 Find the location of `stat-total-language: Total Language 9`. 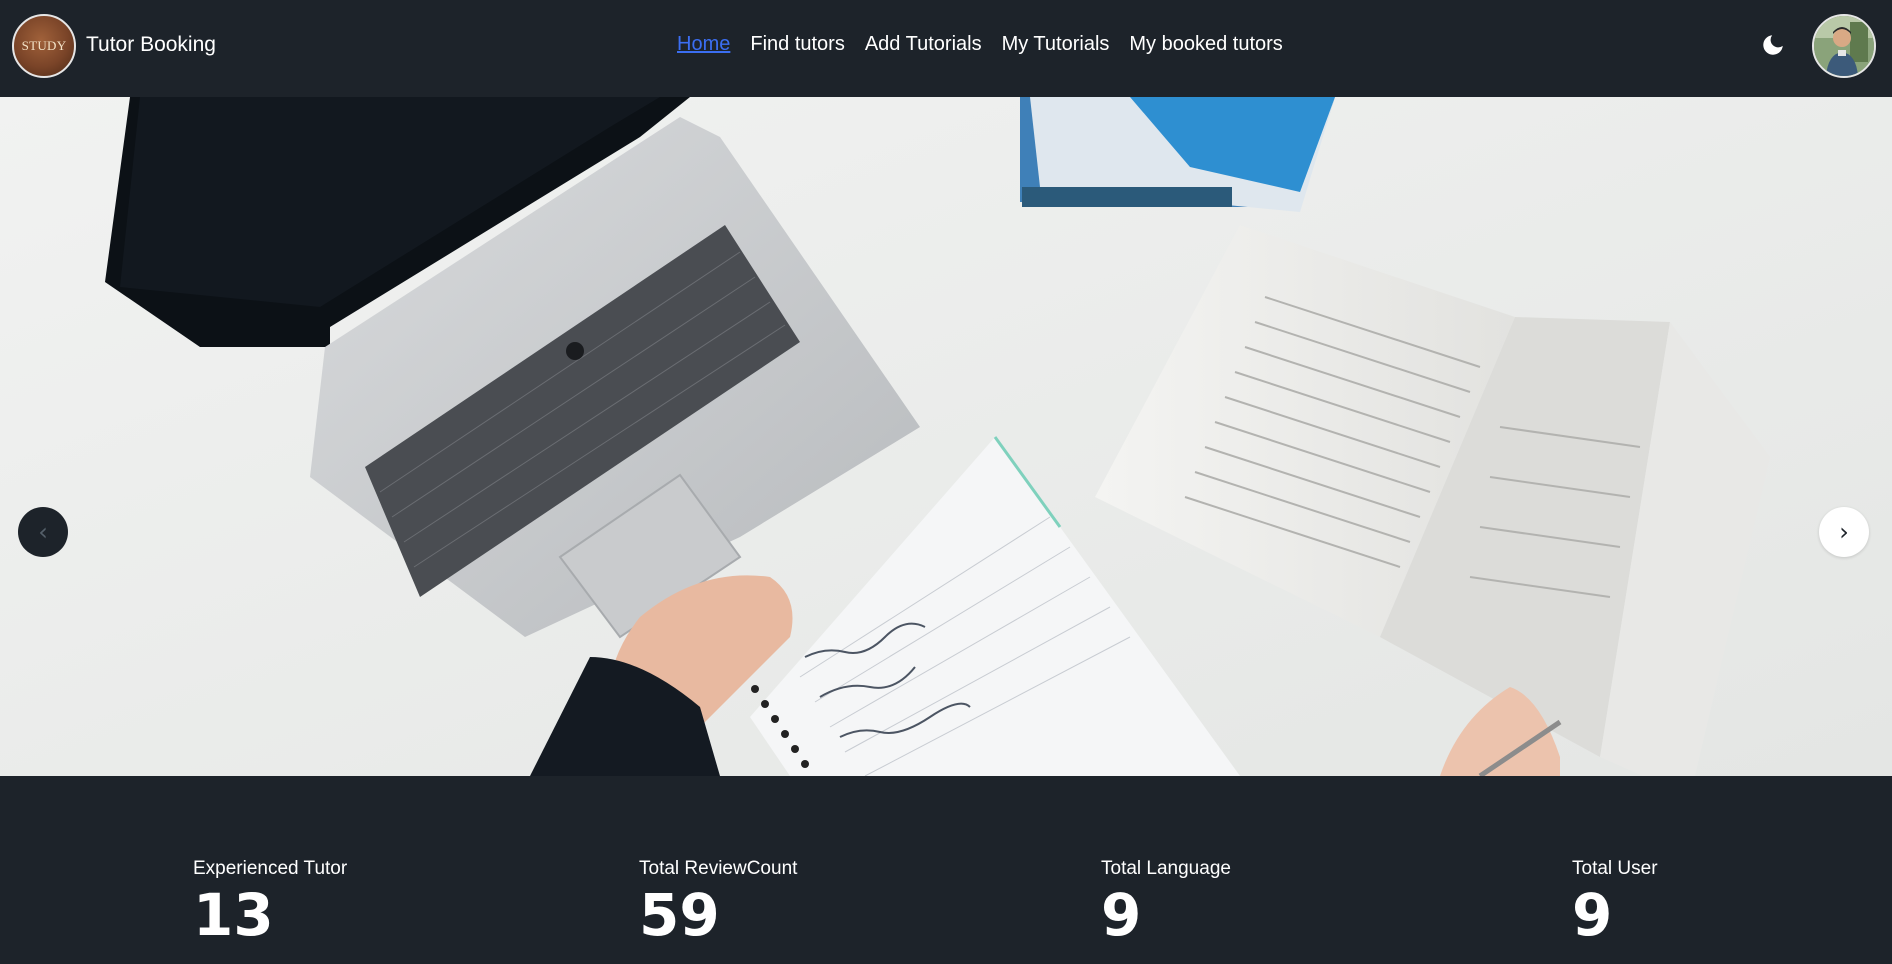

stat-total-language: Total Language 9 is located at coordinates (1166, 901).